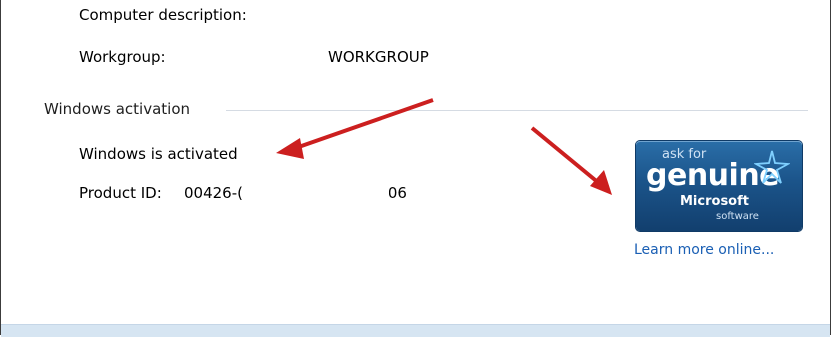 The width and height of the screenshot is (833, 337). I want to click on star-icon, so click(772, 167).